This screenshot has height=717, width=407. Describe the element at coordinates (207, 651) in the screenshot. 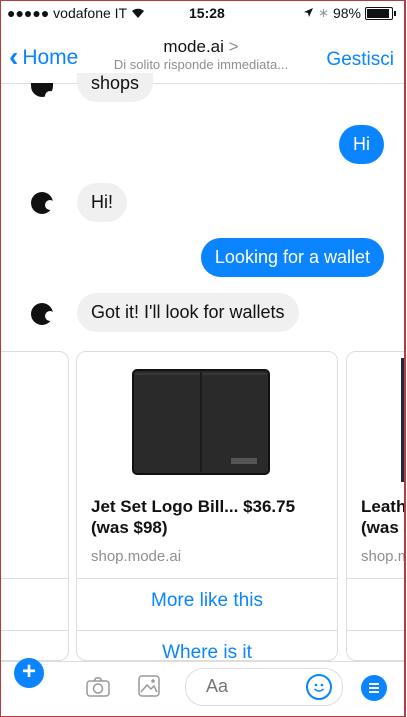

I see `where-is-it-button: Where is it` at that location.